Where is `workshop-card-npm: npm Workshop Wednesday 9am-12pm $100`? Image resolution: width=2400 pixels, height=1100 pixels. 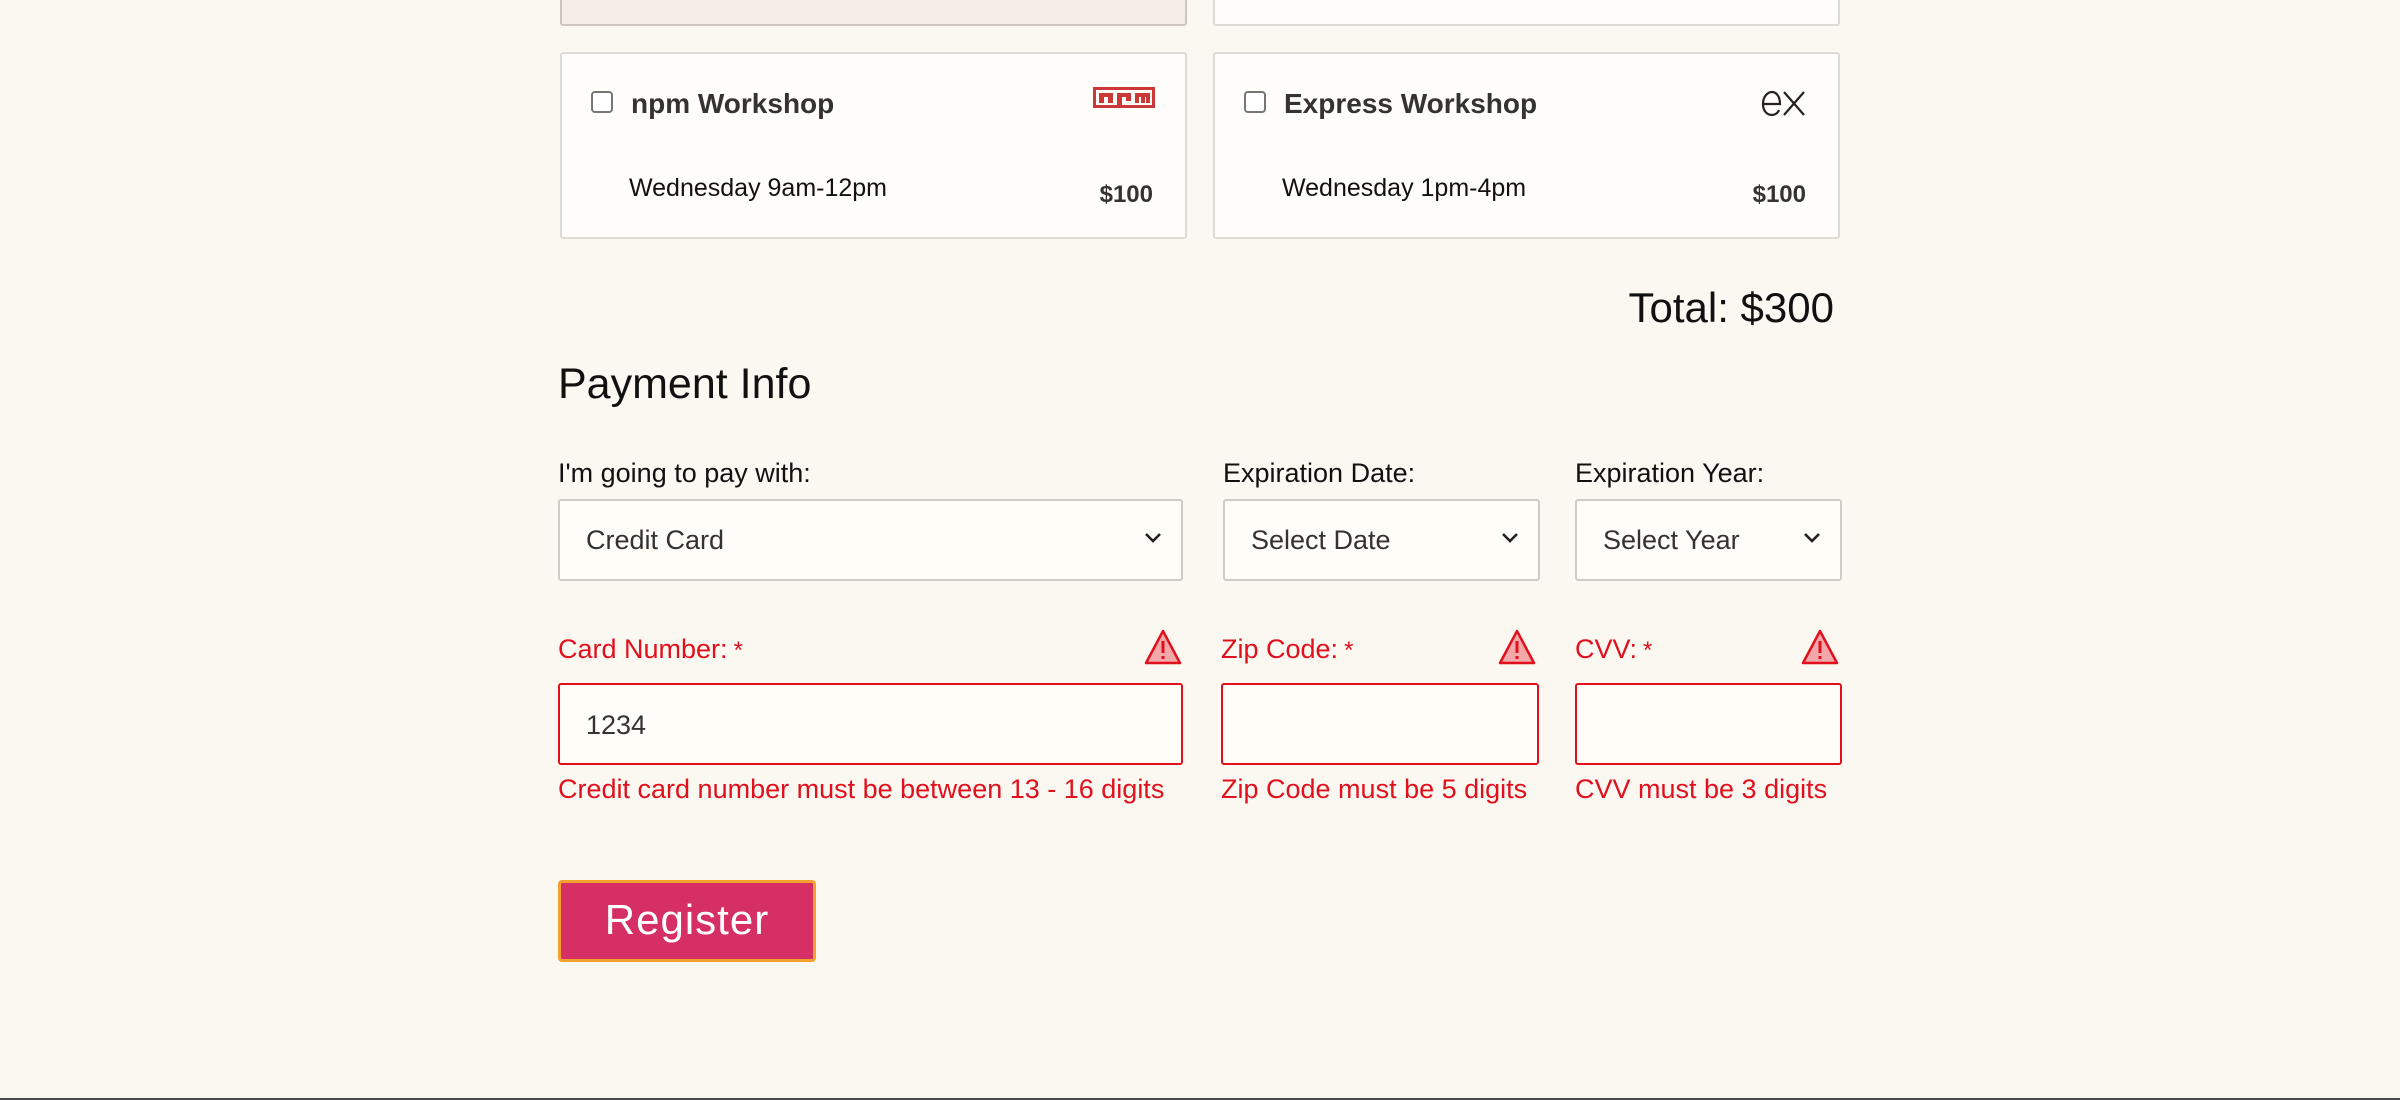
workshop-card-npm: npm Workshop Wednesday 9am-12pm $100 is located at coordinates (873, 145).